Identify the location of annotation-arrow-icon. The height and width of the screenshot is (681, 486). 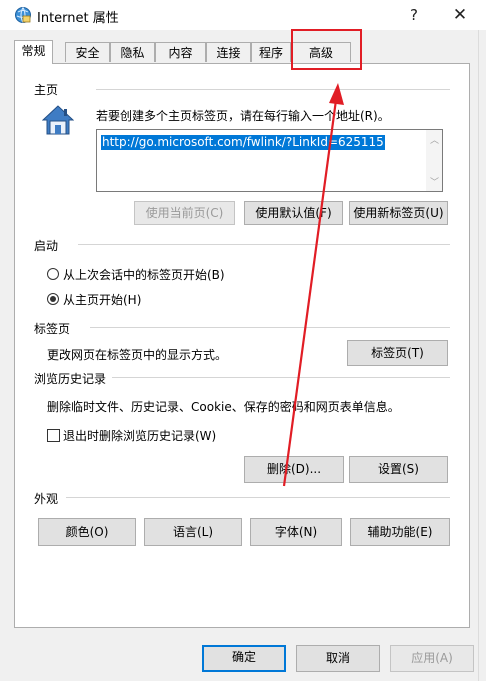
(313, 285).